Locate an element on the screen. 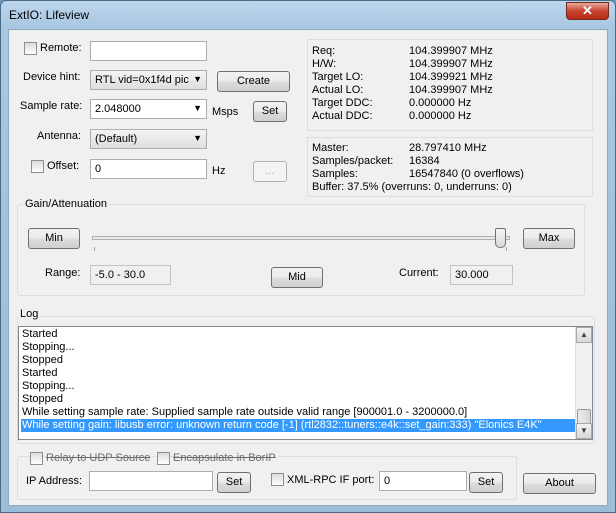  freq-target-ddc-label: Target DDC: is located at coordinates (342, 103).